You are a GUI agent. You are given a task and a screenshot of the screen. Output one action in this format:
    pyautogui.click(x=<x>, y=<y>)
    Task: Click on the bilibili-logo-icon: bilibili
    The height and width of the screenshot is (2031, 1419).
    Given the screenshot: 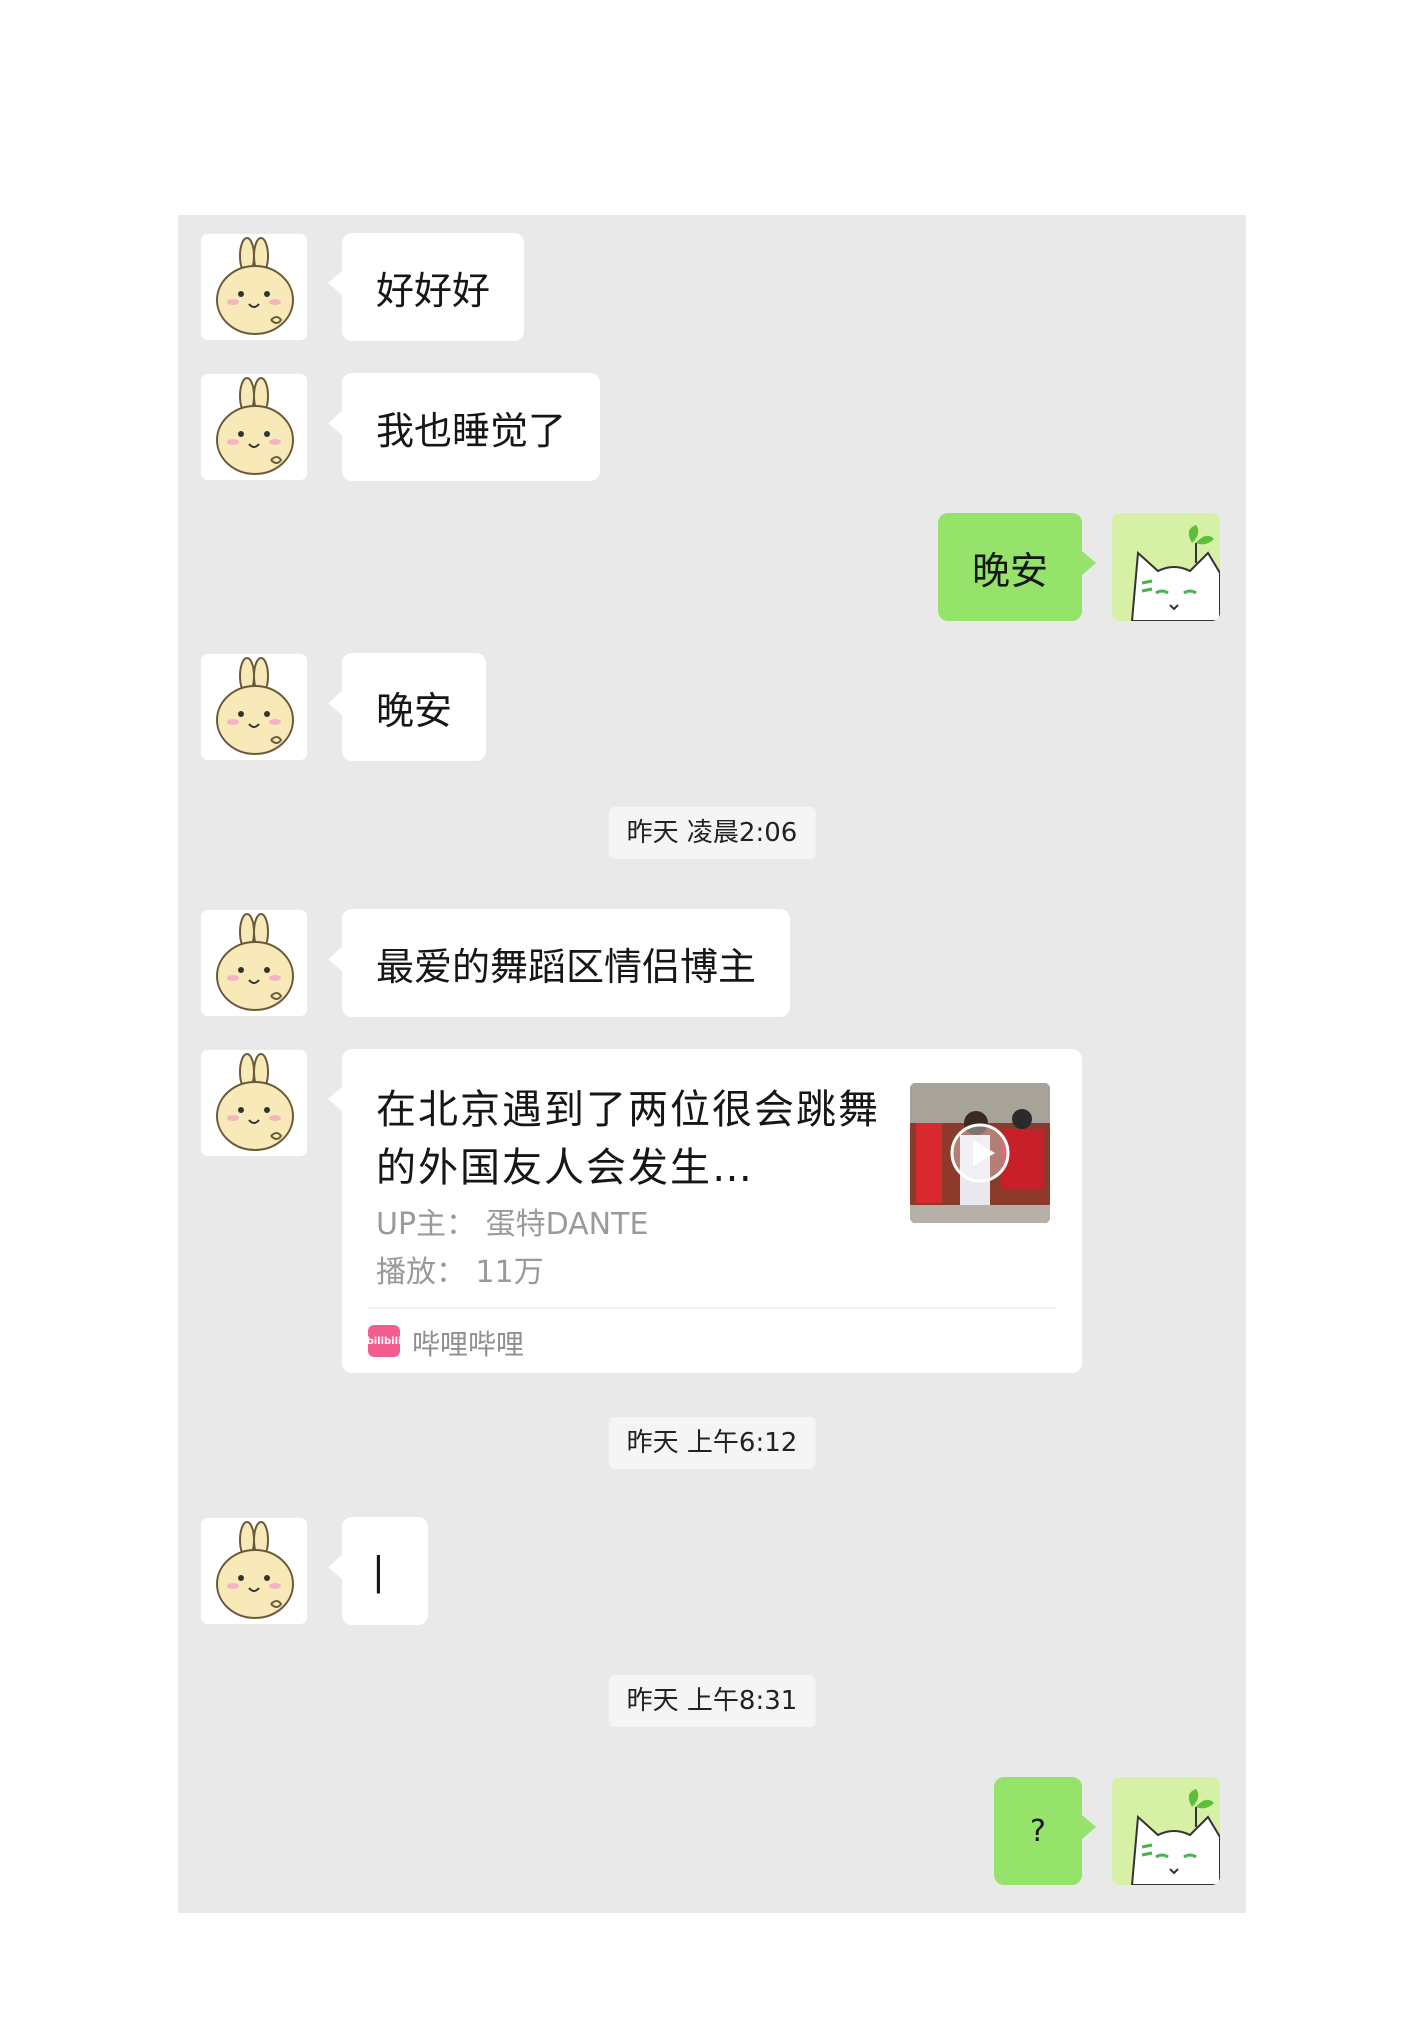 What is the action you would take?
    pyautogui.click(x=384, y=1341)
    